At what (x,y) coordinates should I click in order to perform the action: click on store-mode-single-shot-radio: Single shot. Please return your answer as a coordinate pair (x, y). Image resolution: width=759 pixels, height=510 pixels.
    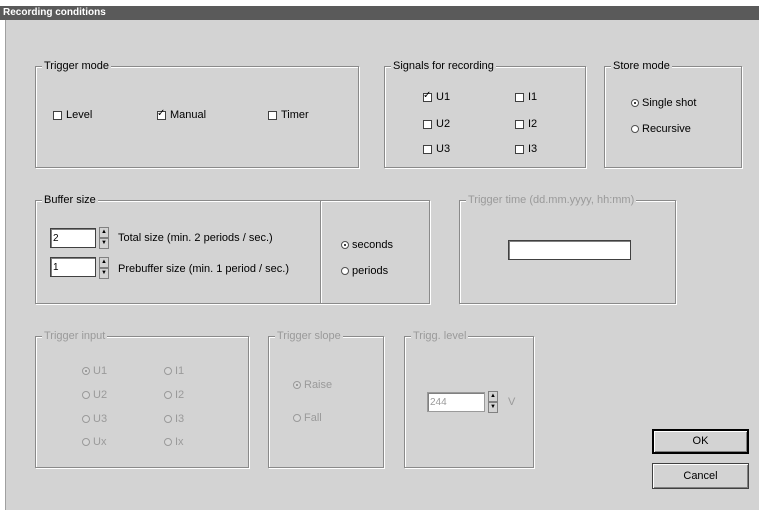
    Looking at the image, I should click on (663, 103).